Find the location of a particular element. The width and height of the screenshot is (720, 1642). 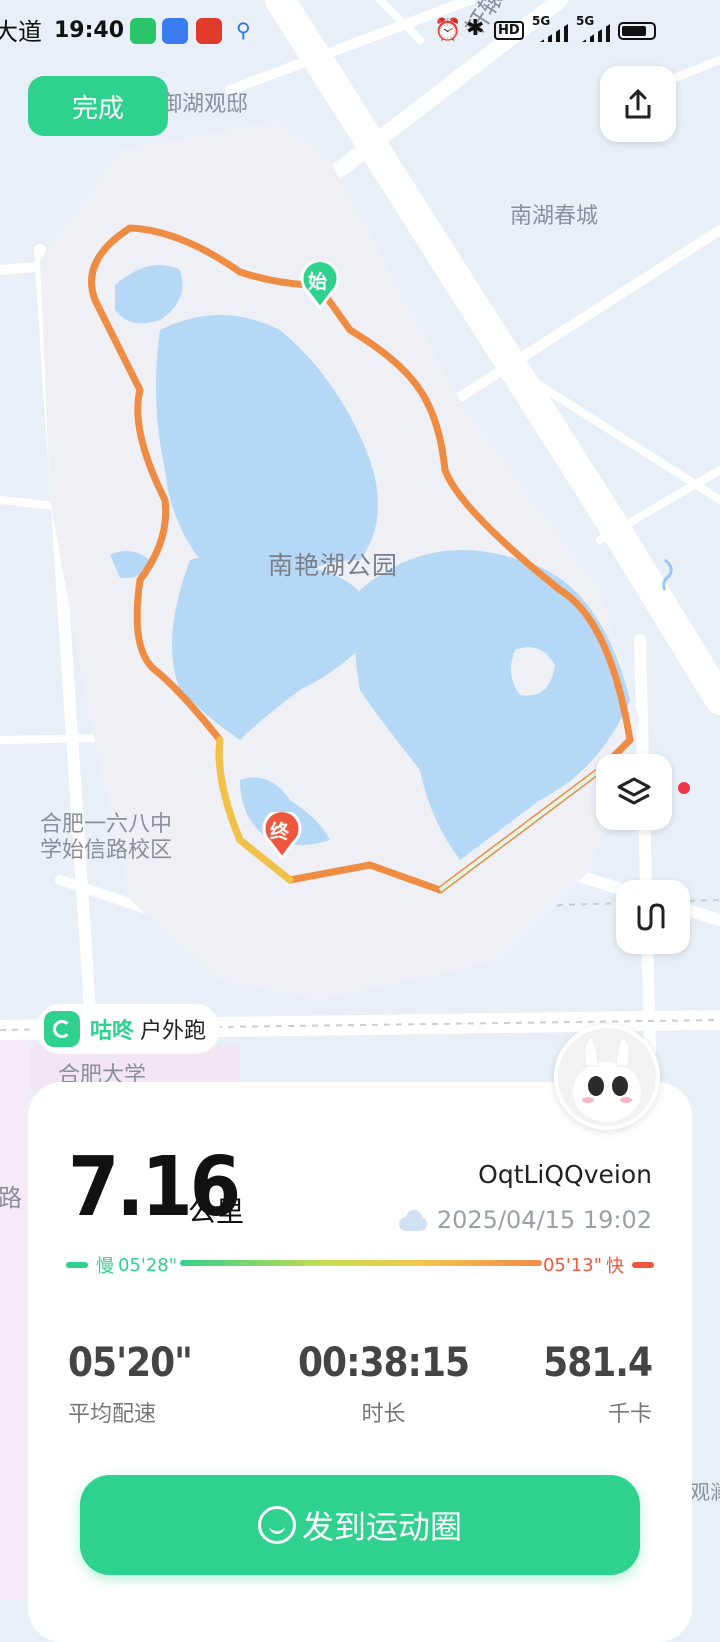

status-bar: 大道 19:40 ⚲ ⏰ ✱ HD 5G 5G is located at coordinates (360, 33).